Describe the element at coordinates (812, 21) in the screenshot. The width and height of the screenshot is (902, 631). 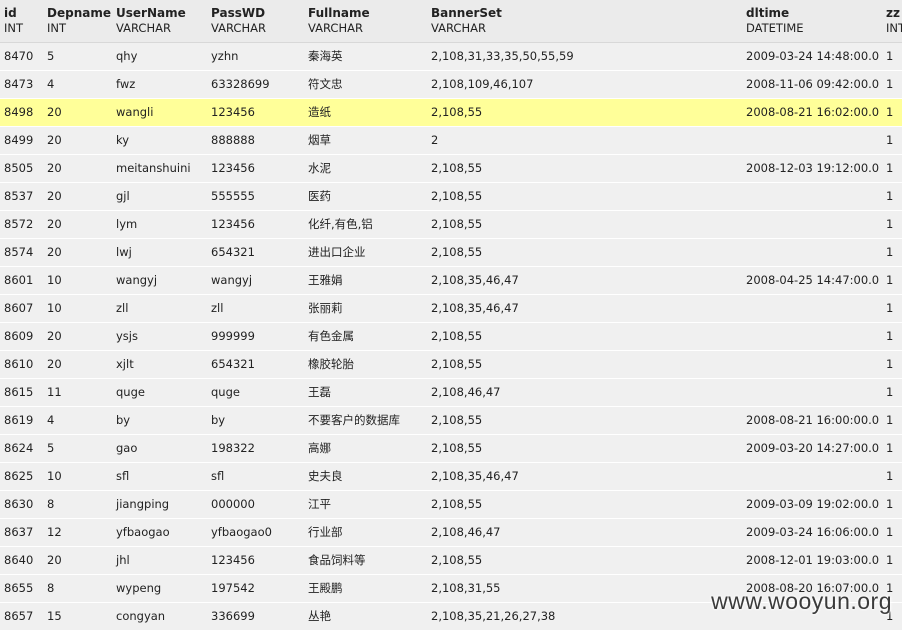
I see `column-header-dltime: dltime DATETIME` at that location.